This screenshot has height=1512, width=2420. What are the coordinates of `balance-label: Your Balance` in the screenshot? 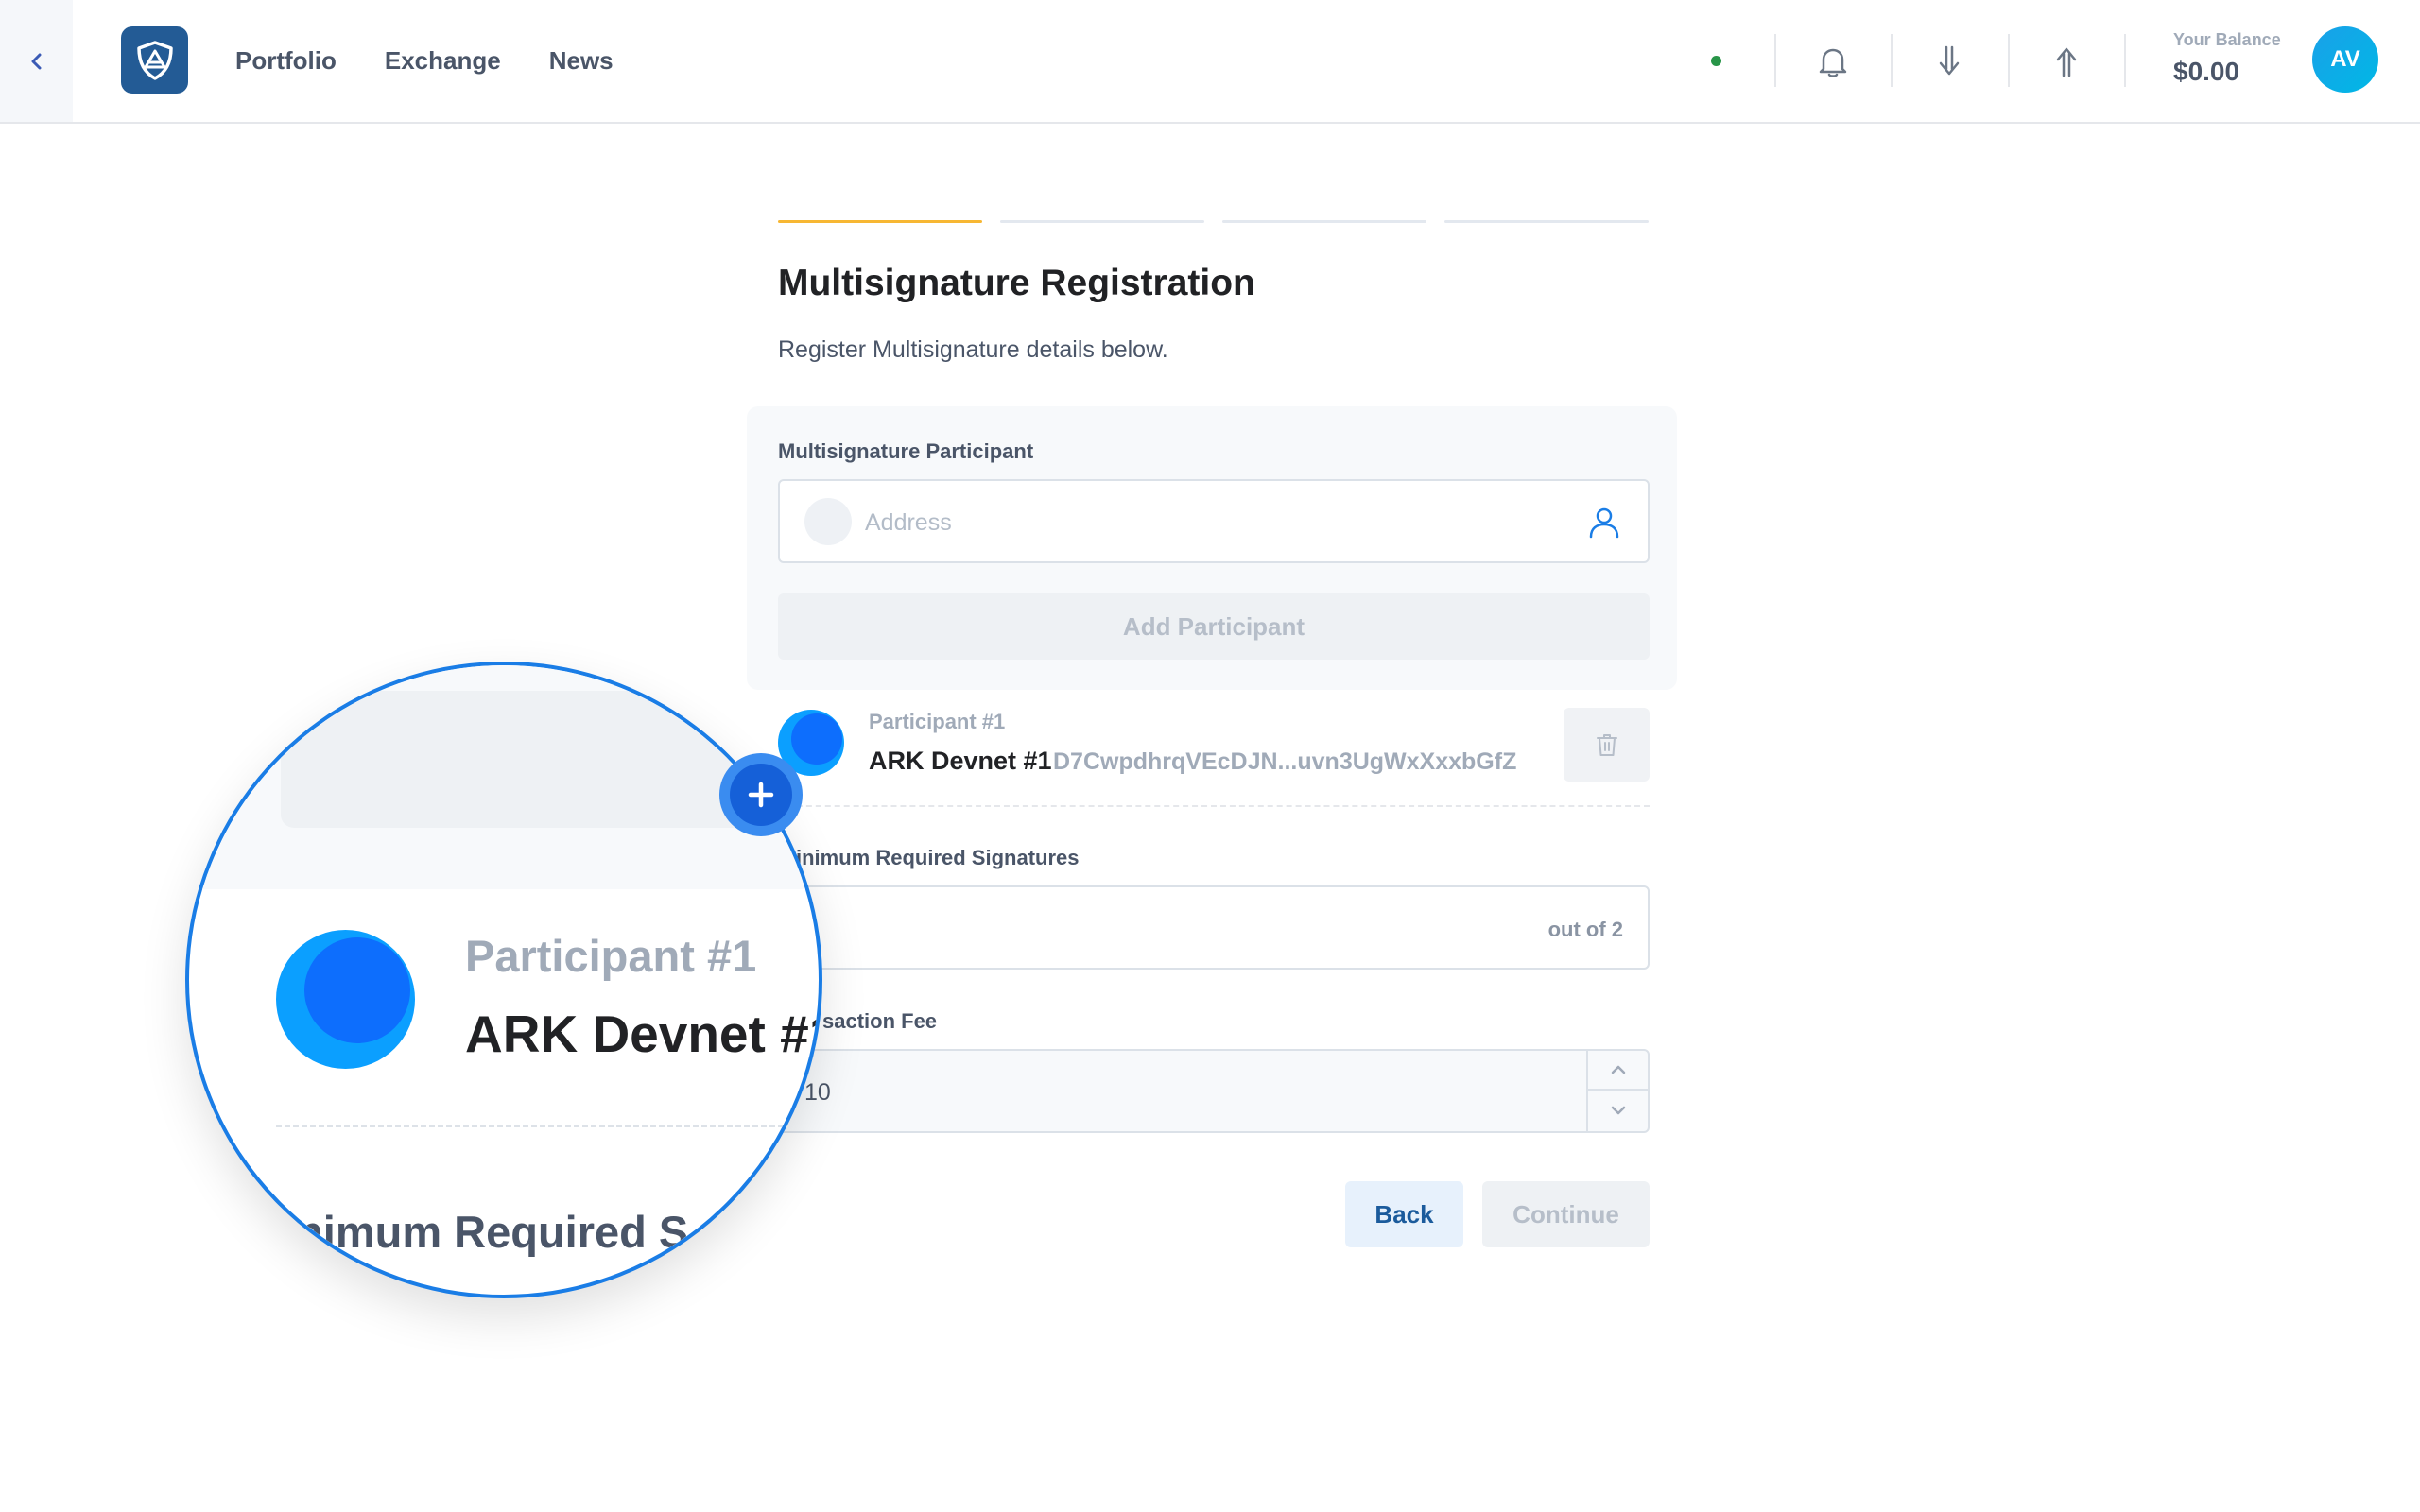 It's located at (2227, 39).